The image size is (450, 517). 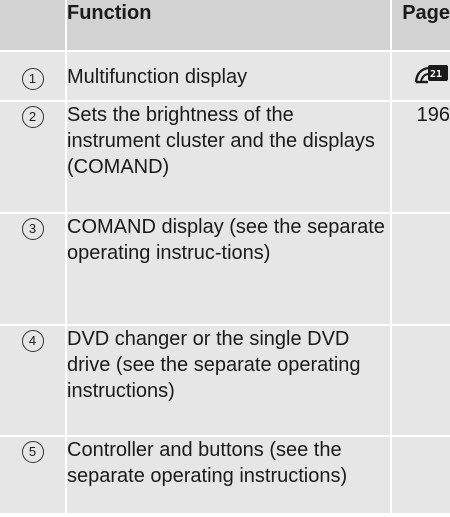 I want to click on row-number-cell: 3, so click(x=33, y=269).